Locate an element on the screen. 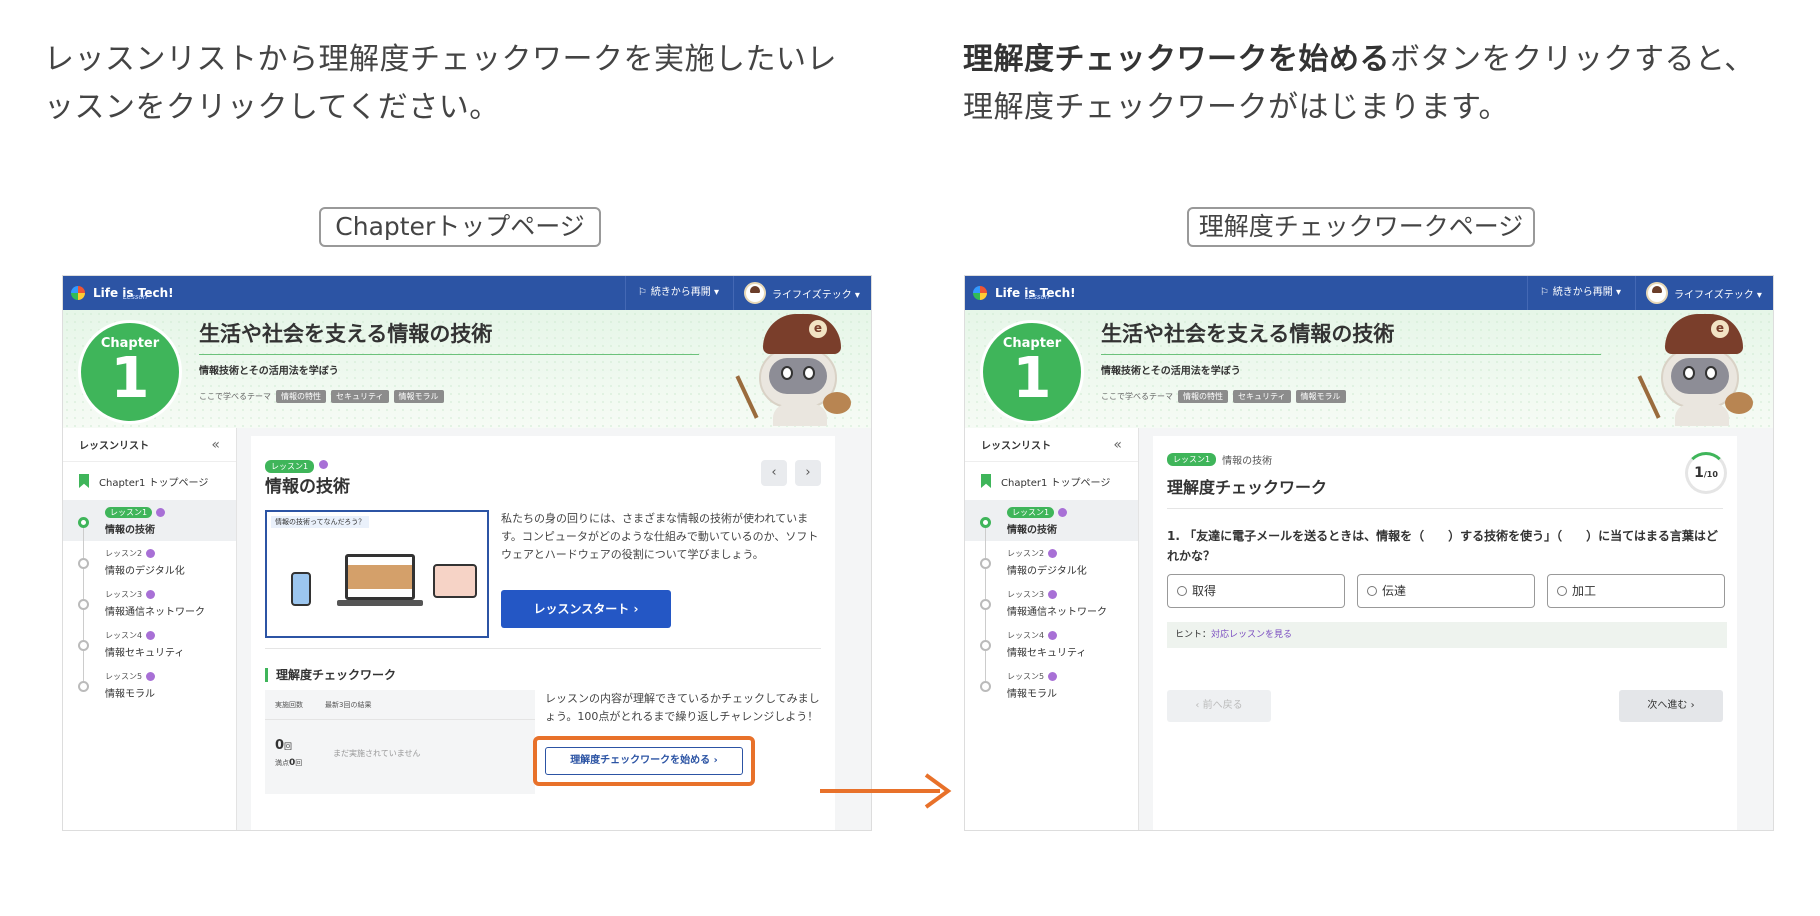  next-lesson-button: › is located at coordinates (808, 473).